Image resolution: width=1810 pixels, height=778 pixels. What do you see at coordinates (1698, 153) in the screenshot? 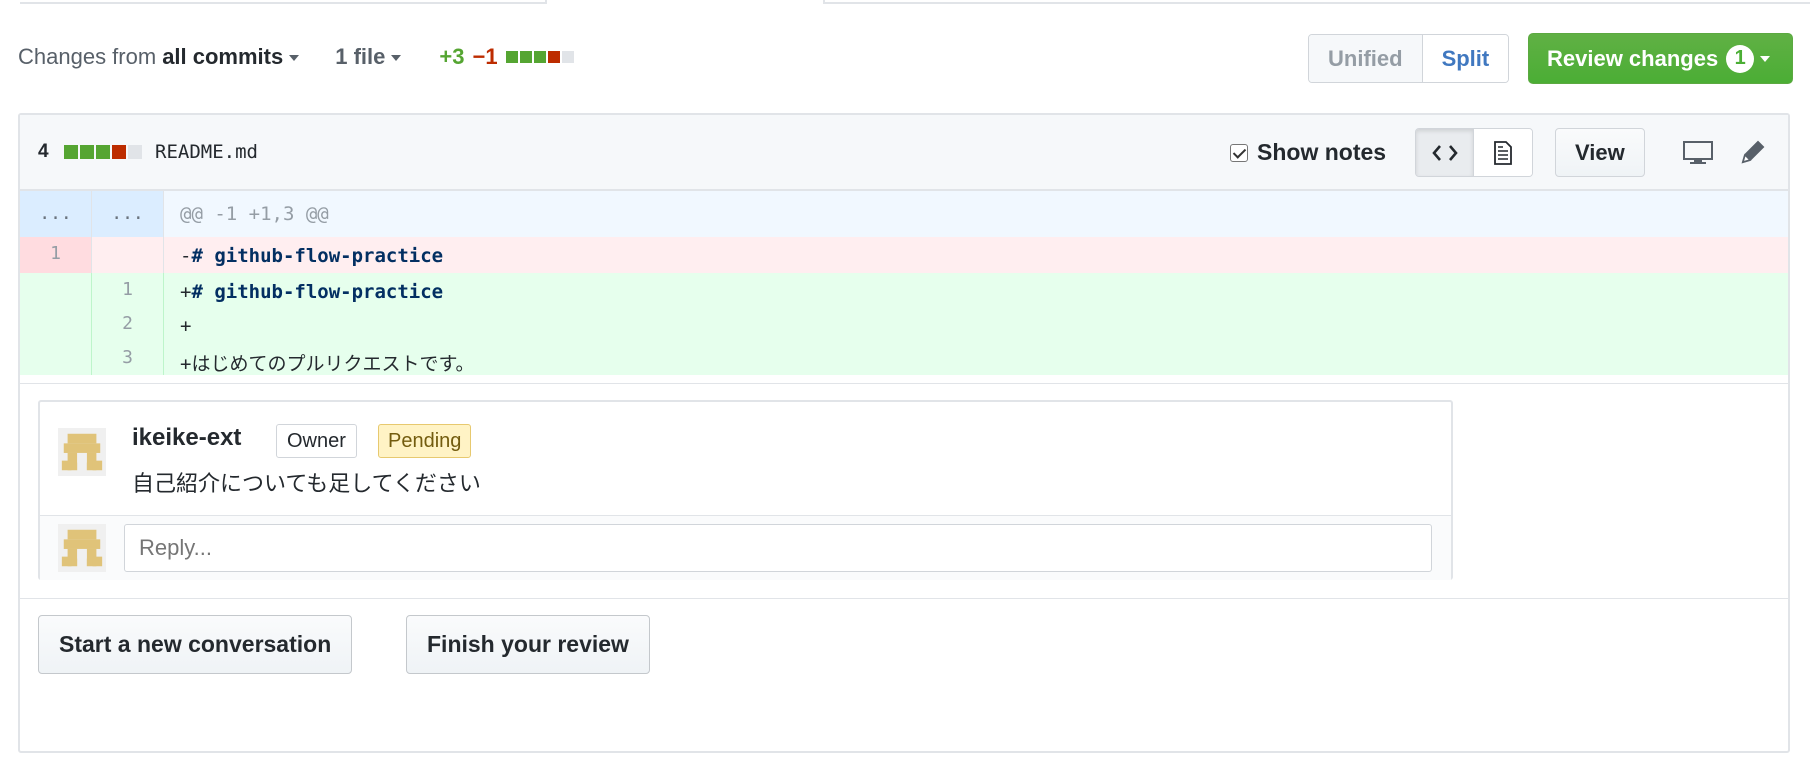
I see `desktop-icon` at bounding box center [1698, 153].